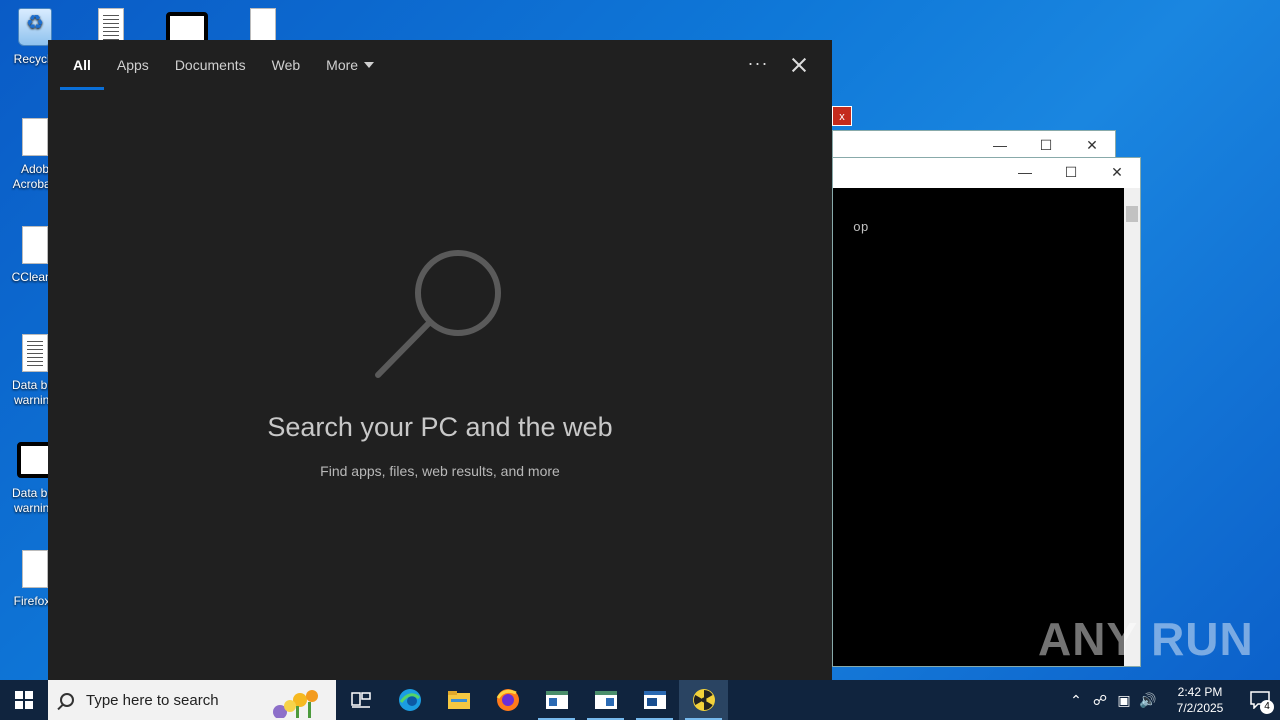 The height and width of the screenshot is (720, 1280). Describe the element at coordinates (342, 65) in the screenshot. I see `tab-label: More` at that location.